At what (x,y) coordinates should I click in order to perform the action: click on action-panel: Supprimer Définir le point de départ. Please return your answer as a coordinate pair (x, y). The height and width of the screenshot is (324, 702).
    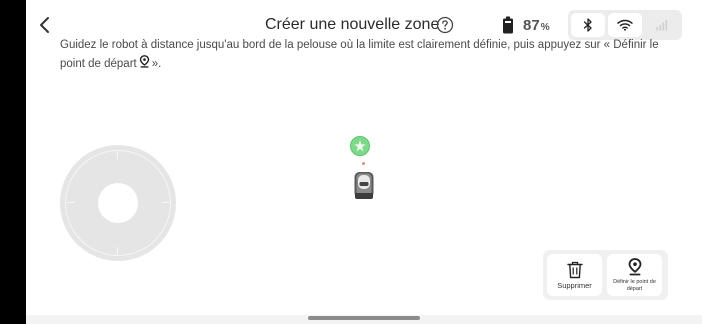
    Looking at the image, I should click on (605, 275).